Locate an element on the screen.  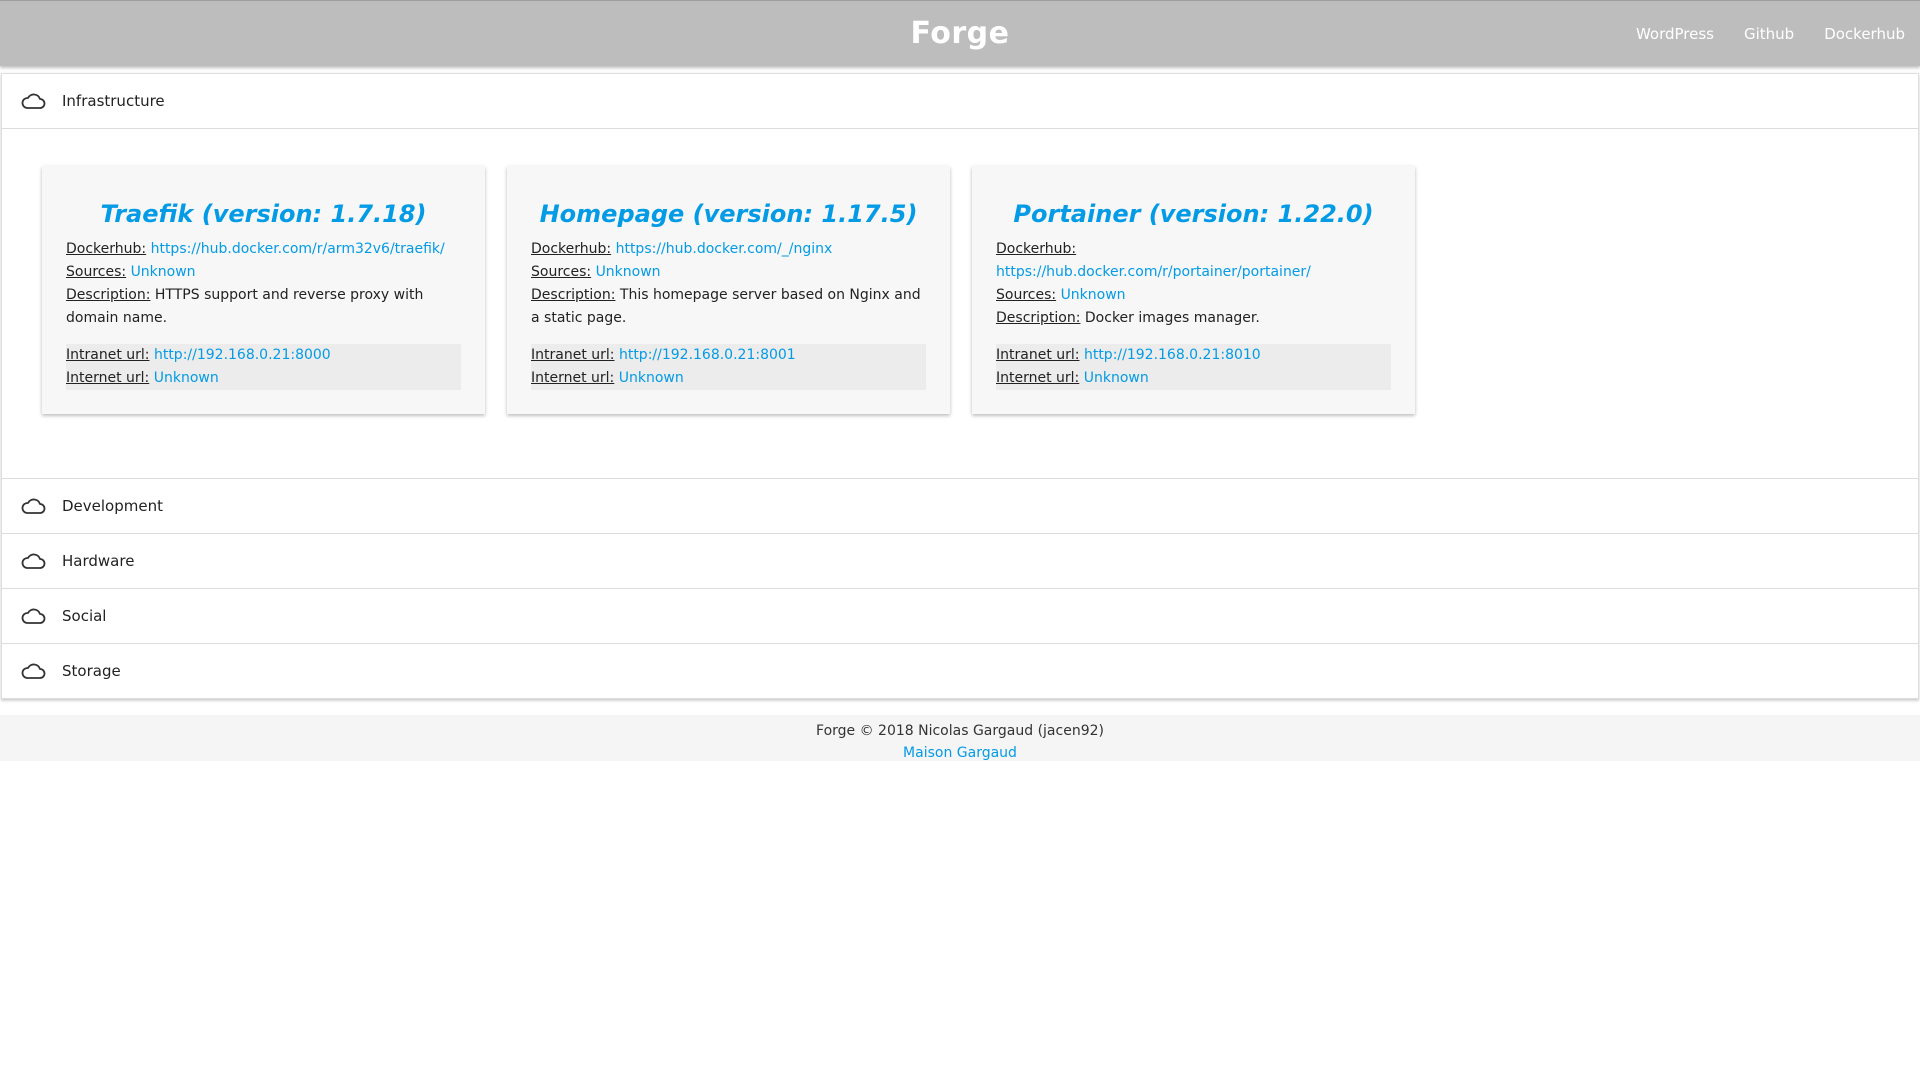
section-title: Infrastructure is located at coordinates (113, 101).